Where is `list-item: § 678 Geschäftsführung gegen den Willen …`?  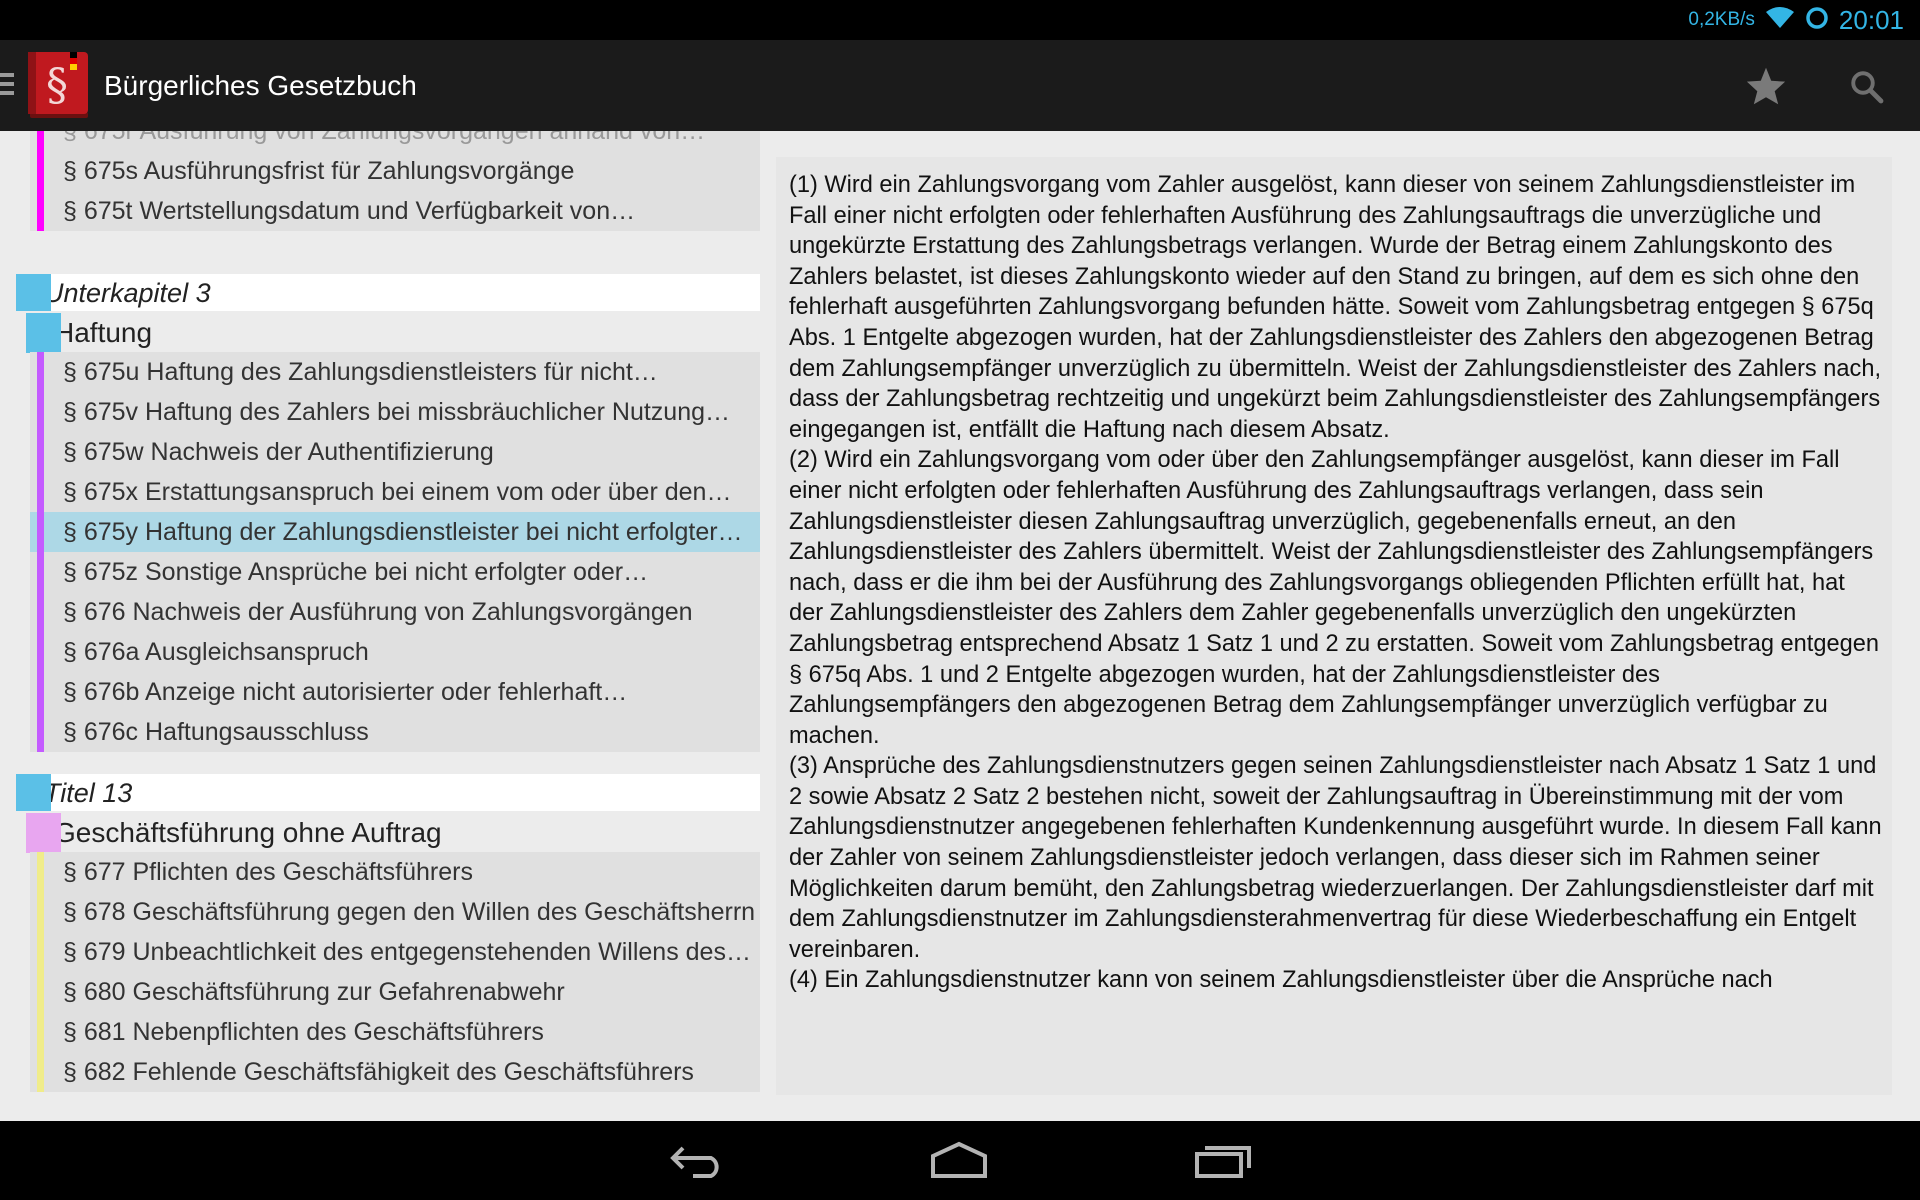
list-item: § 678 Geschäftsführung gegen den Willen … is located at coordinates (395, 912).